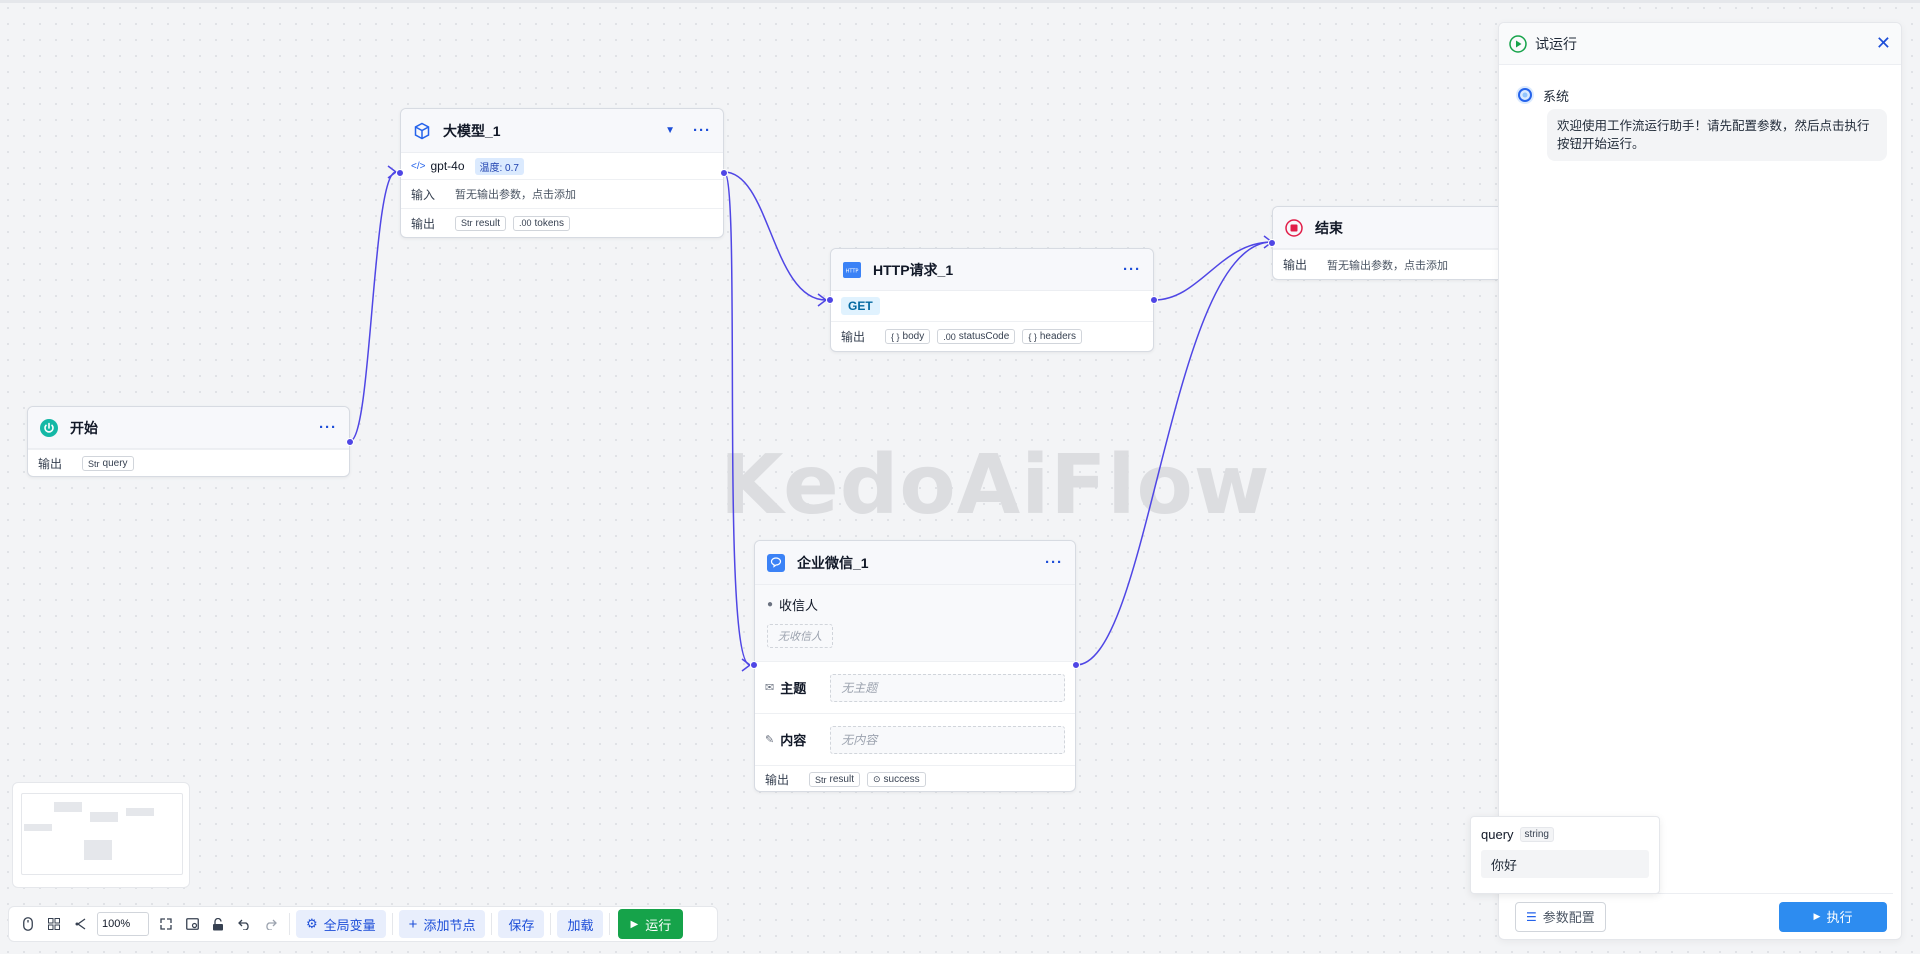 The height and width of the screenshot is (954, 1920). What do you see at coordinates (908, 336) in the screenshot?
I see `output-tag: { } body` at bounding box center [908, 336].